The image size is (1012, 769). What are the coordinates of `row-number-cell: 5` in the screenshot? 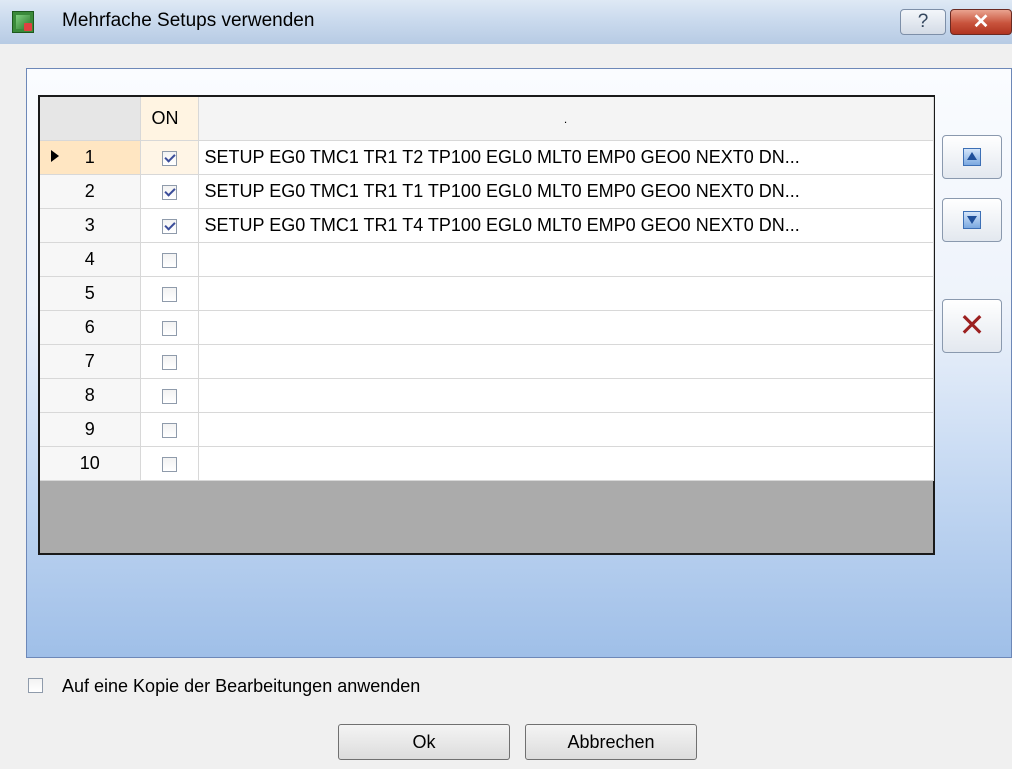 It's located at (90, 293).